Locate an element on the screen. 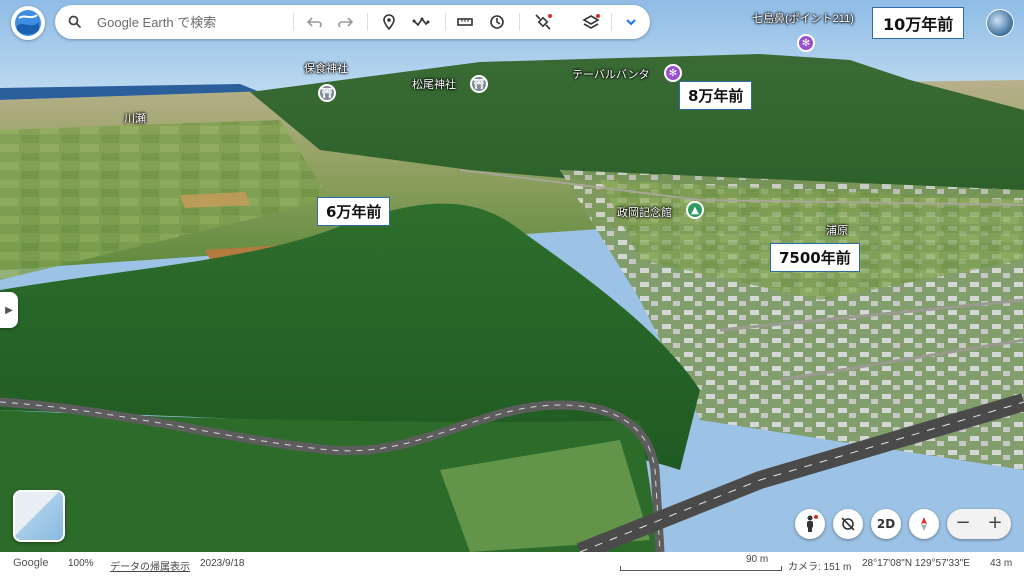 This screenshot has width=1024, height=576. reset-tilt-button is located at coordinates (848, 524).